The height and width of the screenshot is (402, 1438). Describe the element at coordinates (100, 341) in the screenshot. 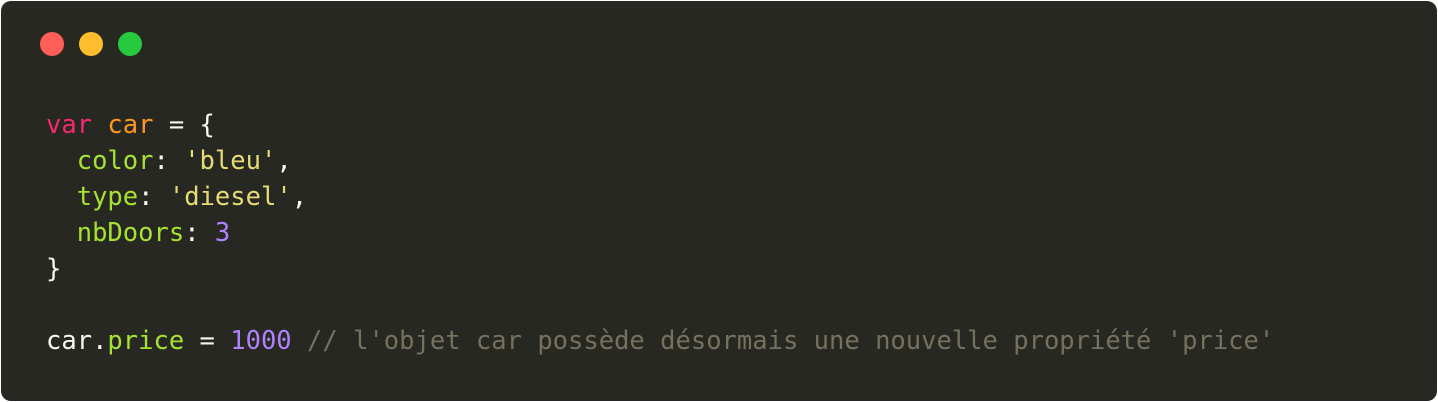

I see `code-token-default: .` at that location.